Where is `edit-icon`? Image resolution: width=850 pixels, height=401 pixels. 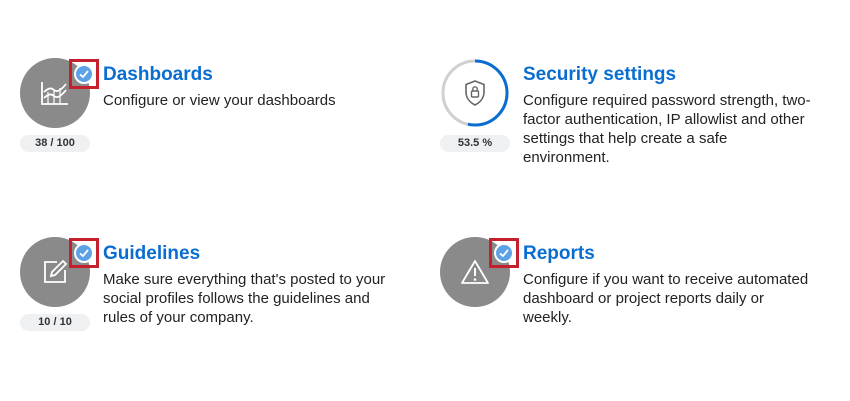
edit-icon is located at coordinates (56, 271).